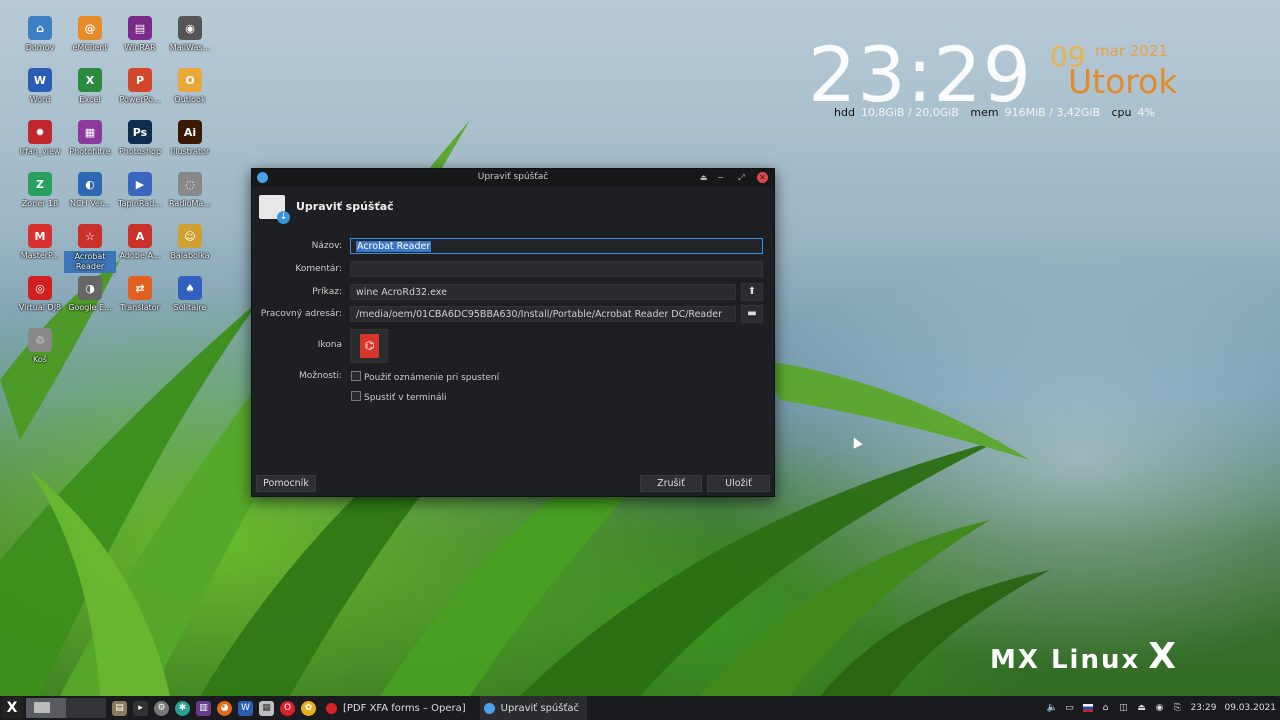 The height and width of the screenshot is (720, 1280). Describe the element at coordinates (404, 708) in the screenshot. I see `task-label: [PDF XFA forms – Opera]` at that location.